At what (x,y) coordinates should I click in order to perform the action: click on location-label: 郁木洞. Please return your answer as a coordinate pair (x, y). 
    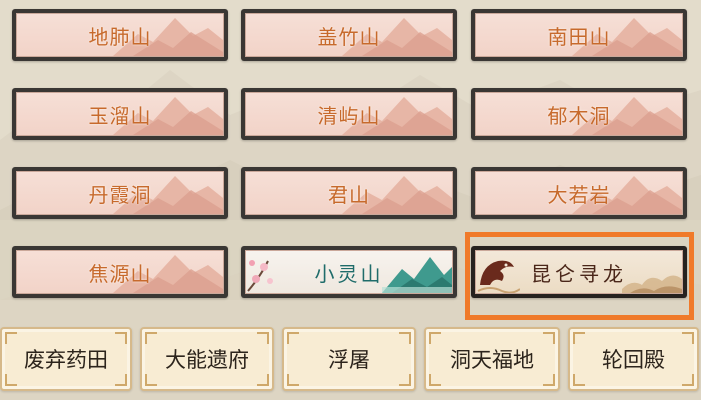
    Looking at the image, I should click on (579, 115).